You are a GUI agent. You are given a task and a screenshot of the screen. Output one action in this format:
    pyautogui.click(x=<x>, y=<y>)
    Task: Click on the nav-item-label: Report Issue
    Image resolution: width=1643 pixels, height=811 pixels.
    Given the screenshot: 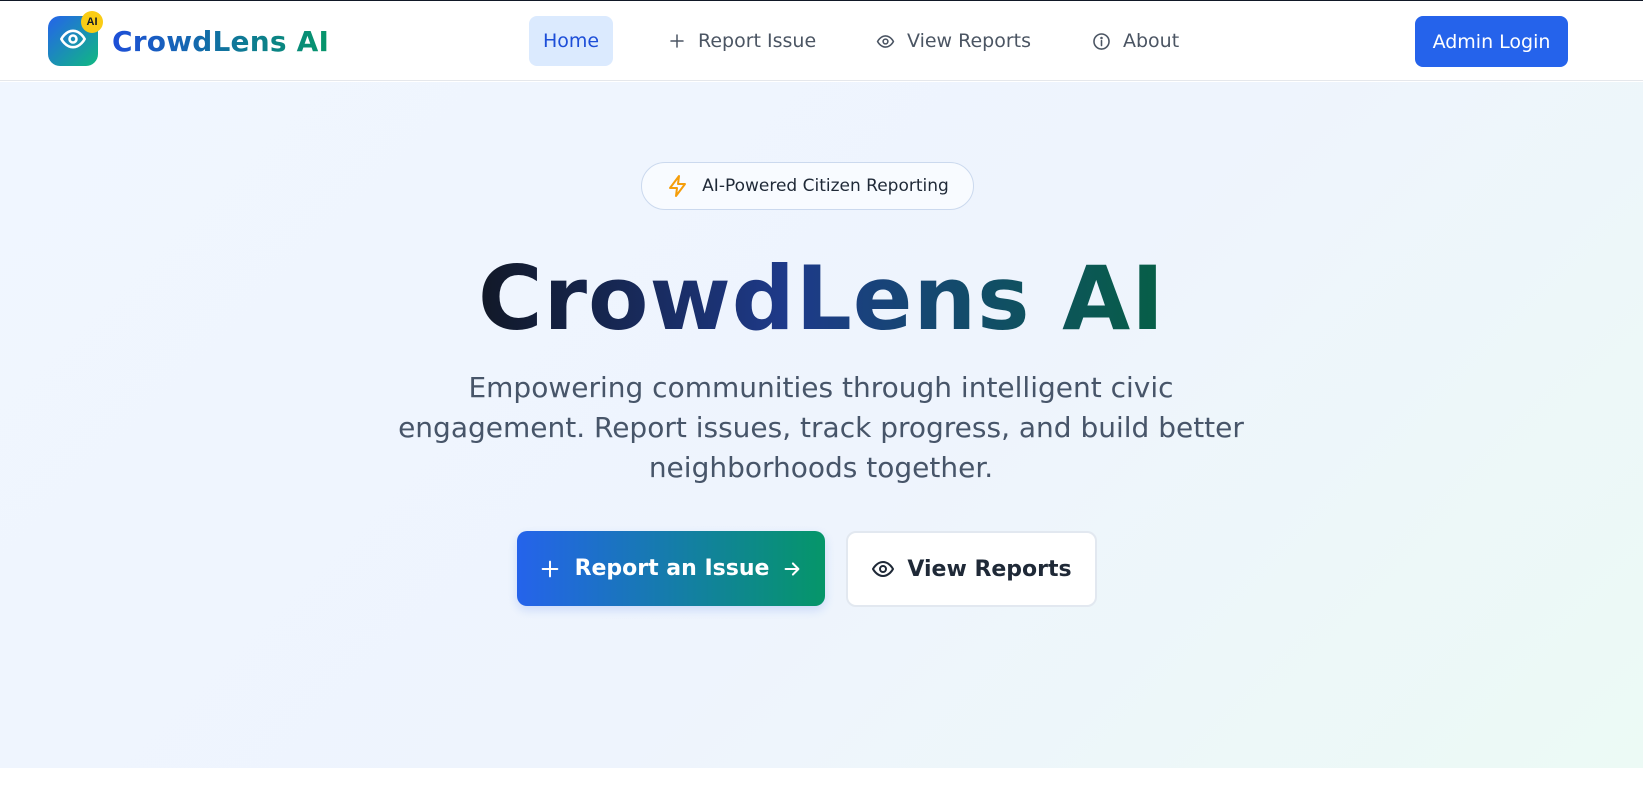 What is the action you would take?
    pyautogui.click(x=757, y=41)
    